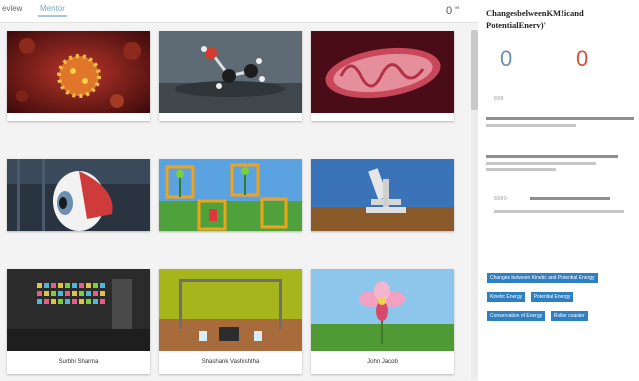  I want to click on tab-bar: eview Mentor 0 ", so click(239, 11).